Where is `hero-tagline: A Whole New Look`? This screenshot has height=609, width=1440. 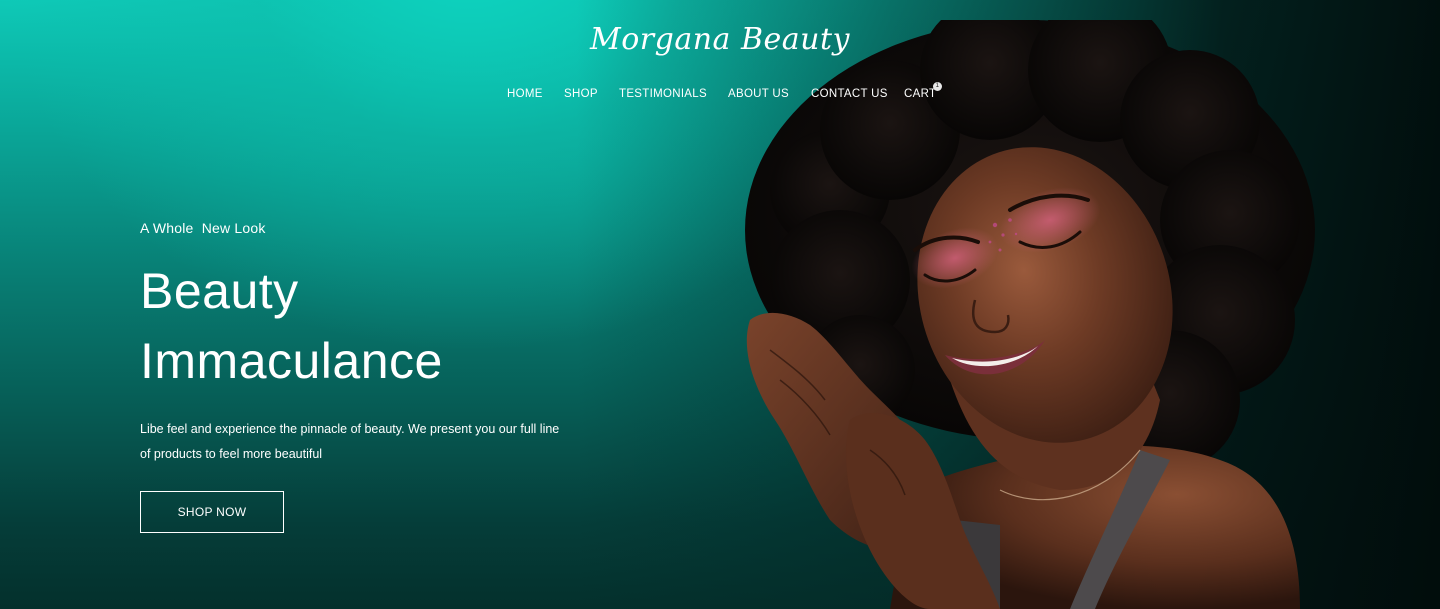
hero-tagline: A Whole New Look is located at coordinates (203, 228).